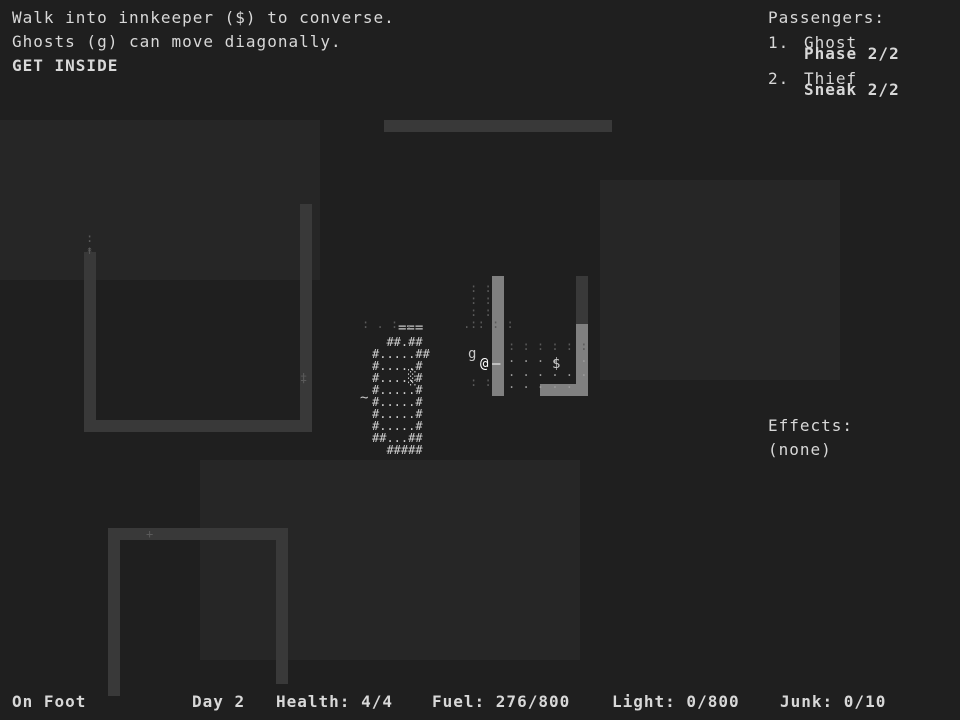  Describe the element at coordinates (304, 378) in the screenshot. I see `wall-mark: ‡` at that location.